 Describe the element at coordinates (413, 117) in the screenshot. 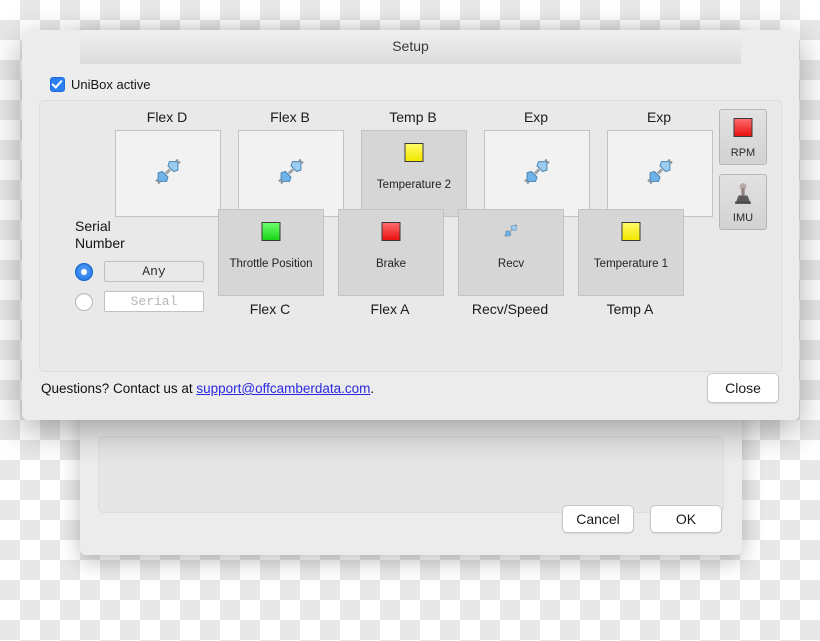

I see `channel-caption: Temp B` at that location.